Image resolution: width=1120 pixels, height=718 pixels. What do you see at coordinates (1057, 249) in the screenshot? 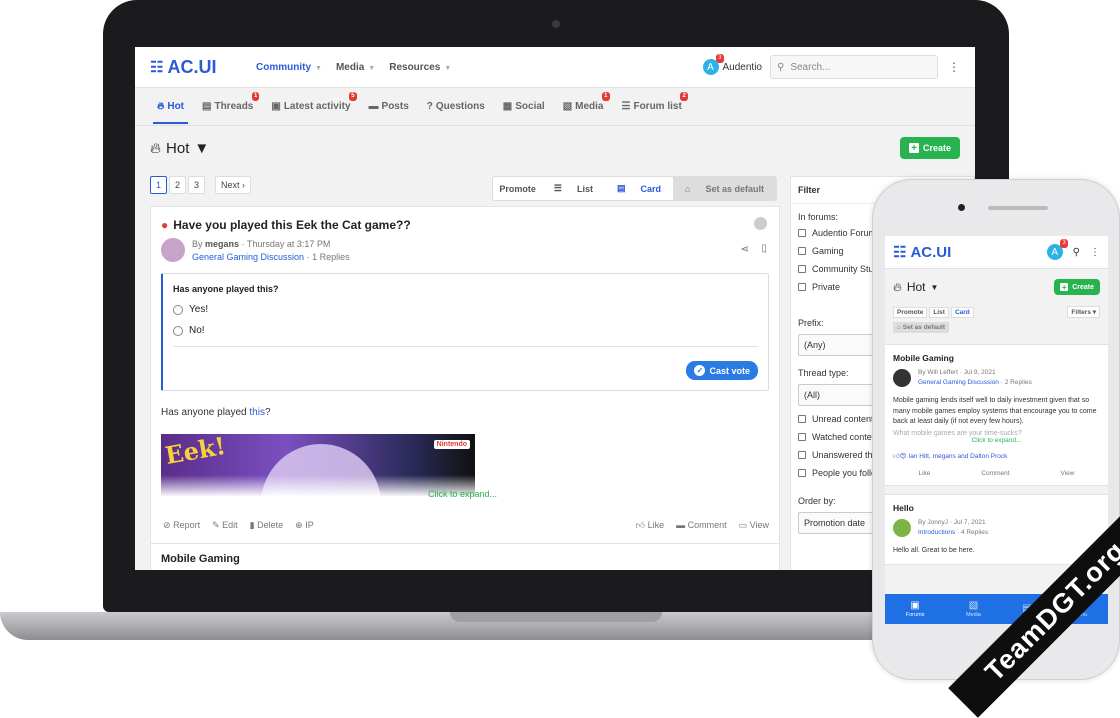
I see `avatar: A3` at bounding box center [1057, 249].